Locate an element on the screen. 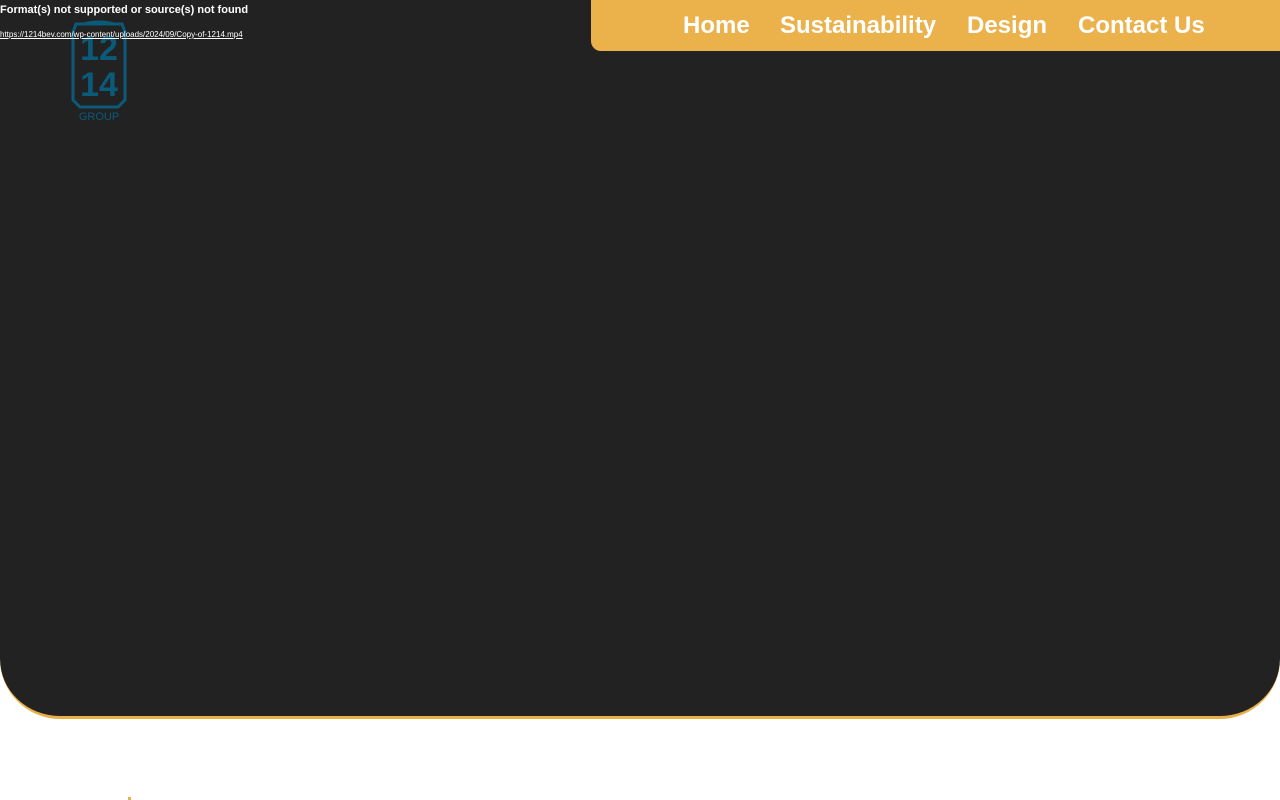 This screenshot has width=1280, height=800. nav-home-link: Home is located at coordinates (716, 26).